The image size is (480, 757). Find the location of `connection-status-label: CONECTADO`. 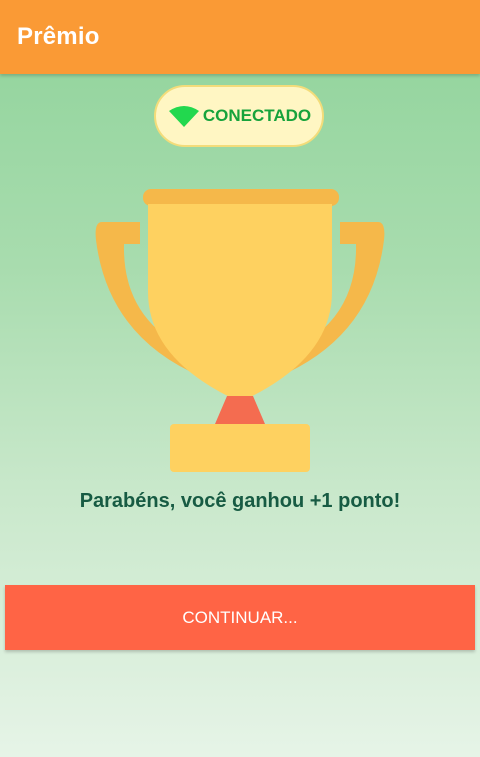

connection-status-label: CONECTADO is located at coordinates (257, 115).